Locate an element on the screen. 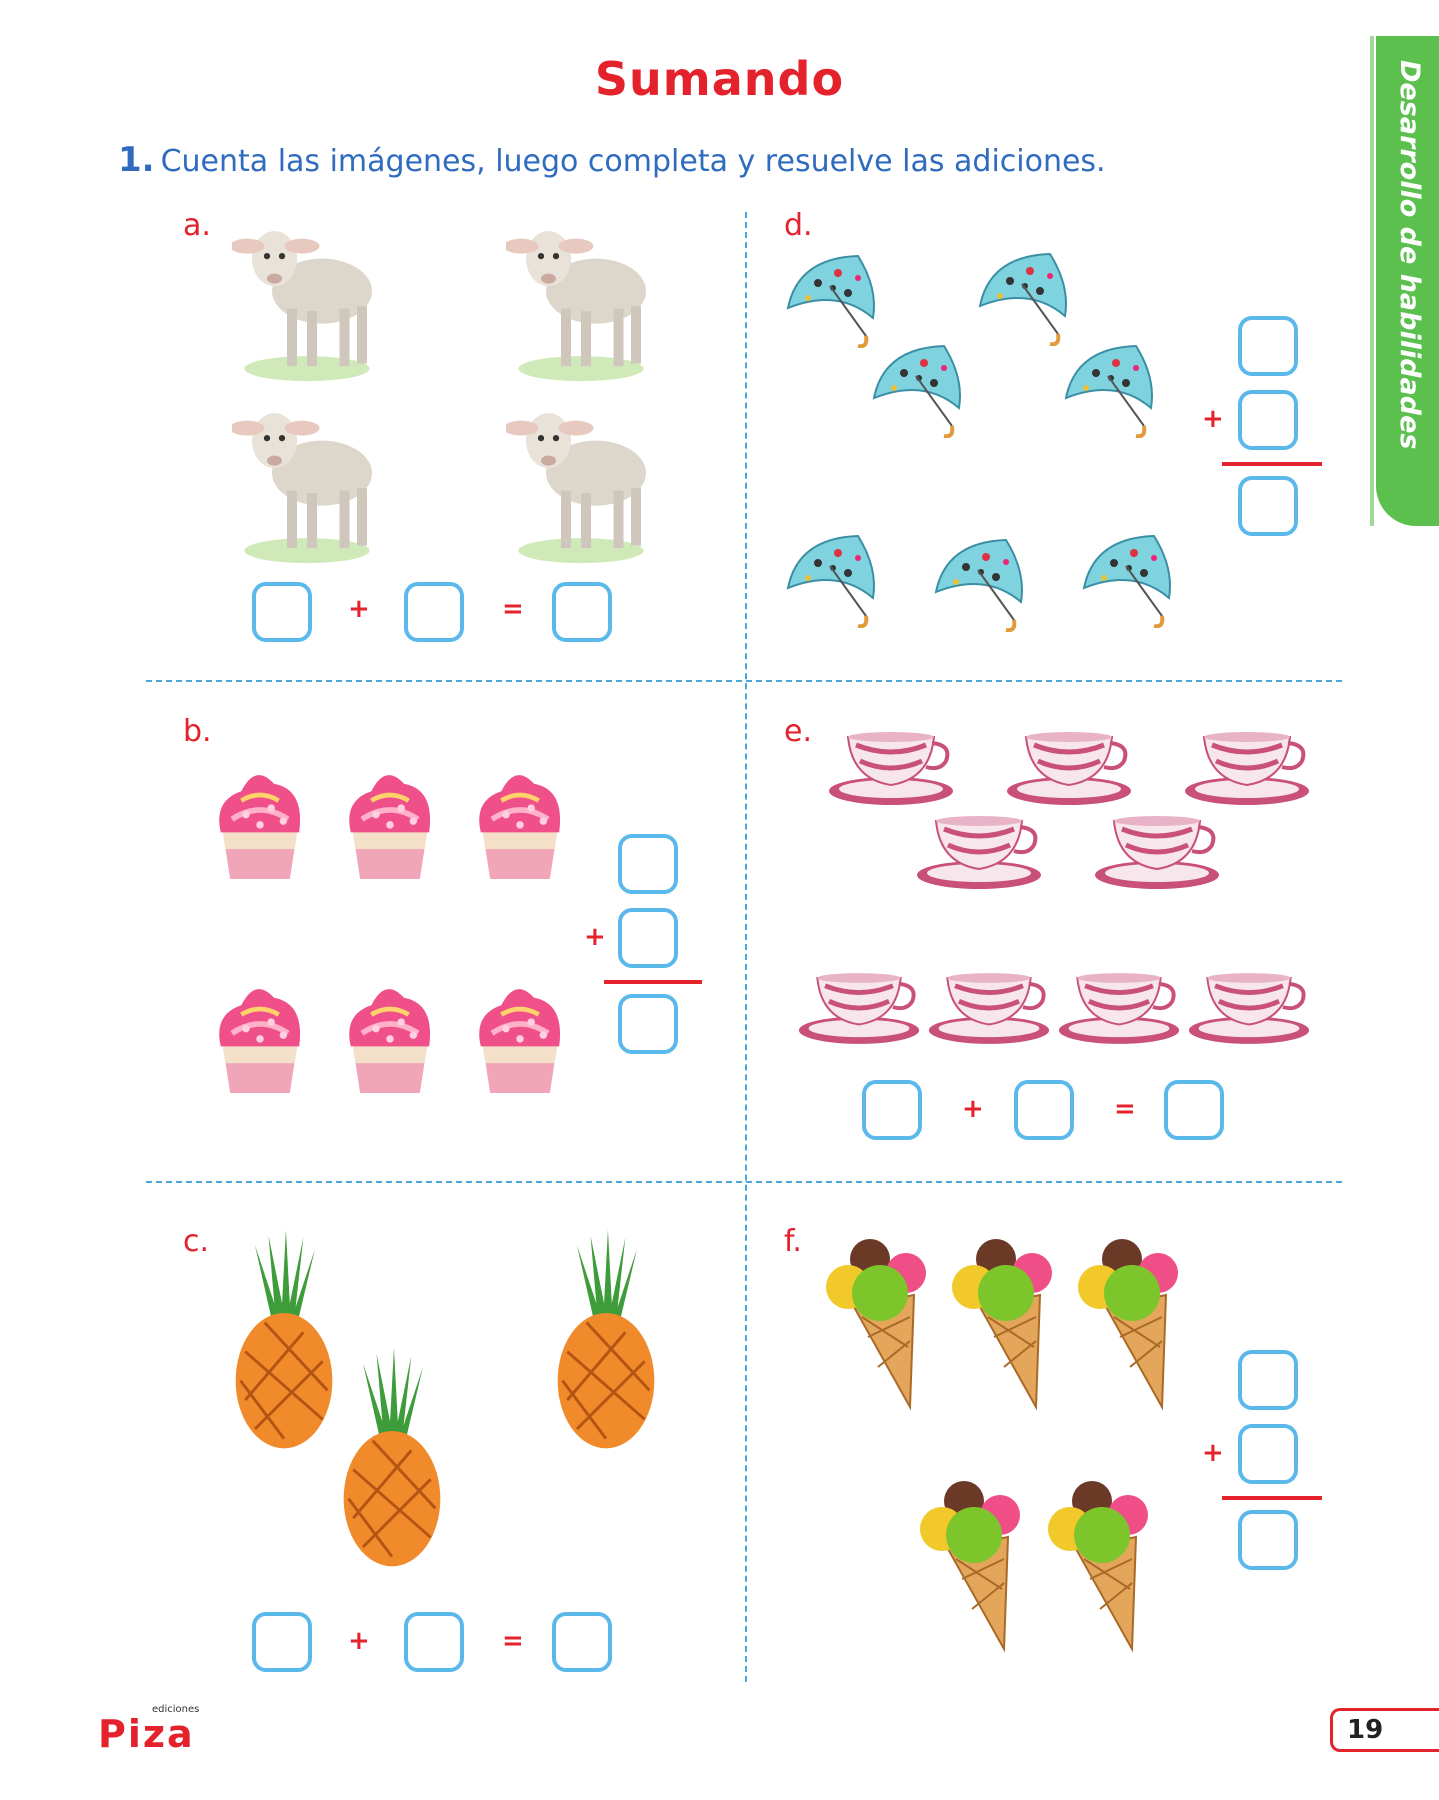  answer-box-d1 is located at coordinates (1268, 346).